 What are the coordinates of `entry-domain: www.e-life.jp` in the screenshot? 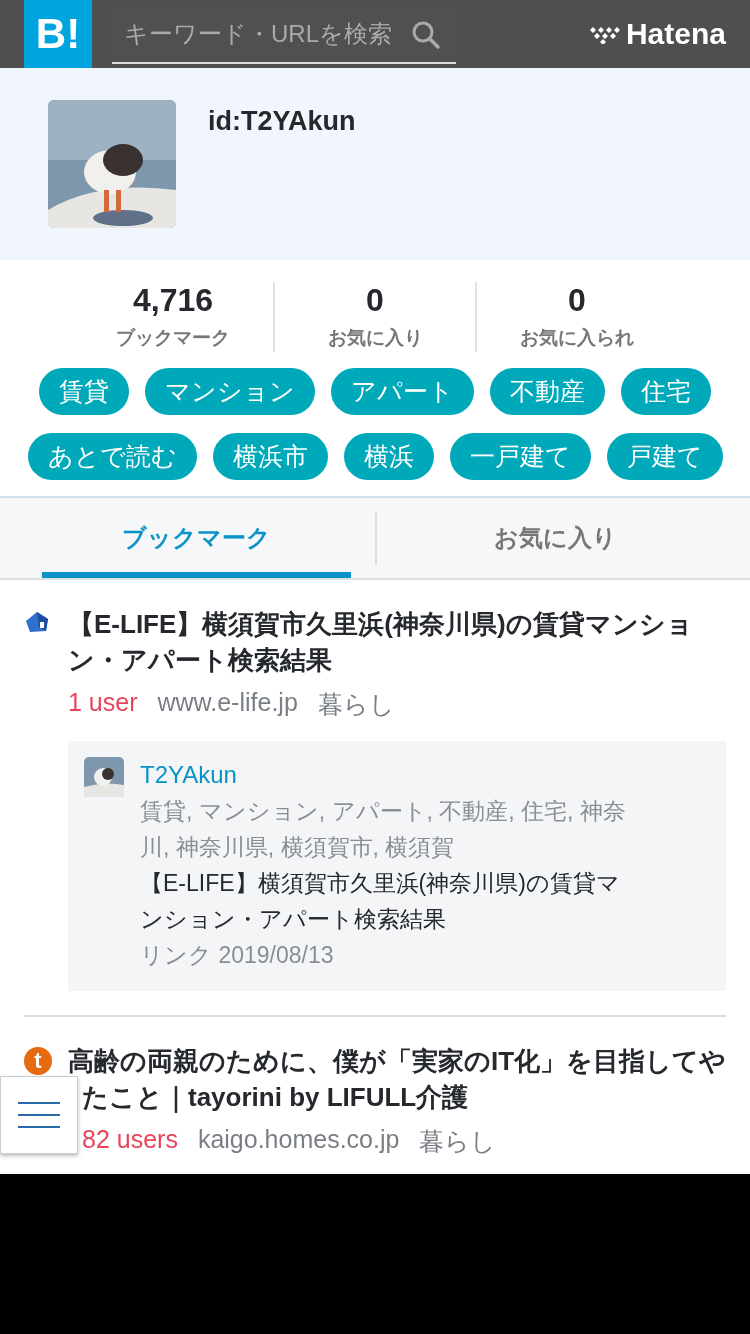 It's located at (227, 704).